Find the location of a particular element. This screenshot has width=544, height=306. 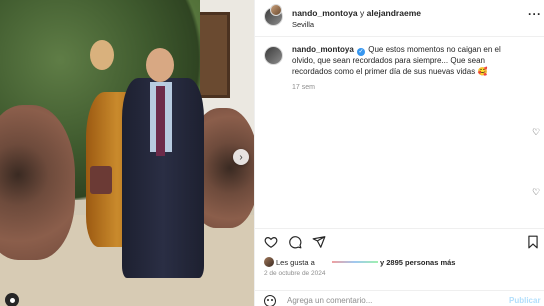

photo-man-head is located at coordinates (160, 65).